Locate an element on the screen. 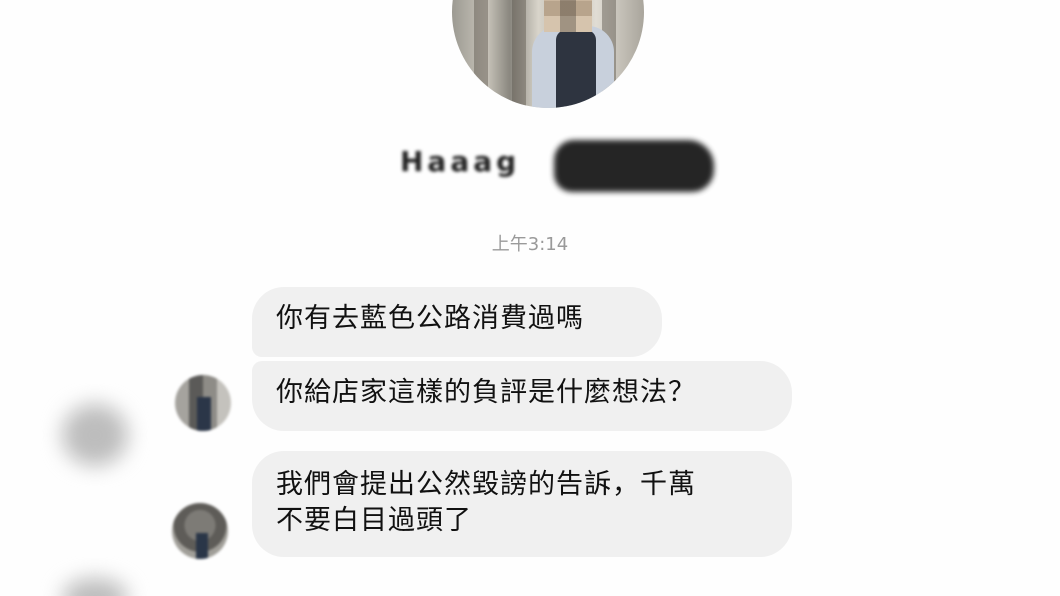 This screenshot has width=1060, height=596. message-bubble: 我們會提出公然毀謗的告訴，千萬 不要白目過頭了 is located at coordinates (522, 504).